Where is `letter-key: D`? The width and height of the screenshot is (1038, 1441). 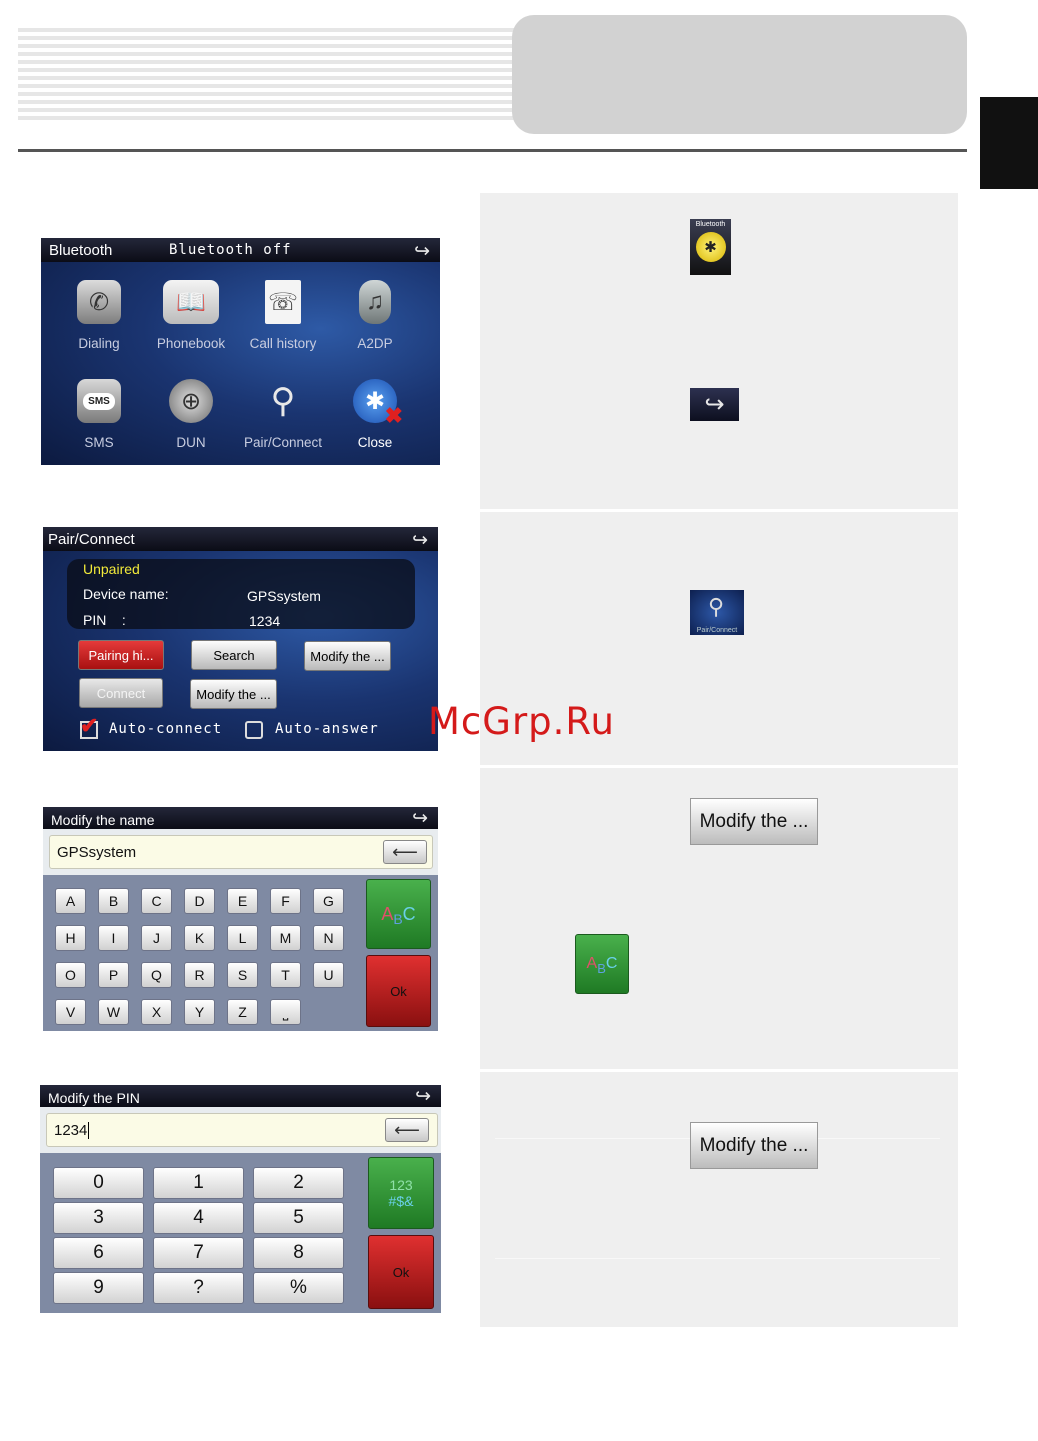 letter-key: D is located at coordinates (199, 901).